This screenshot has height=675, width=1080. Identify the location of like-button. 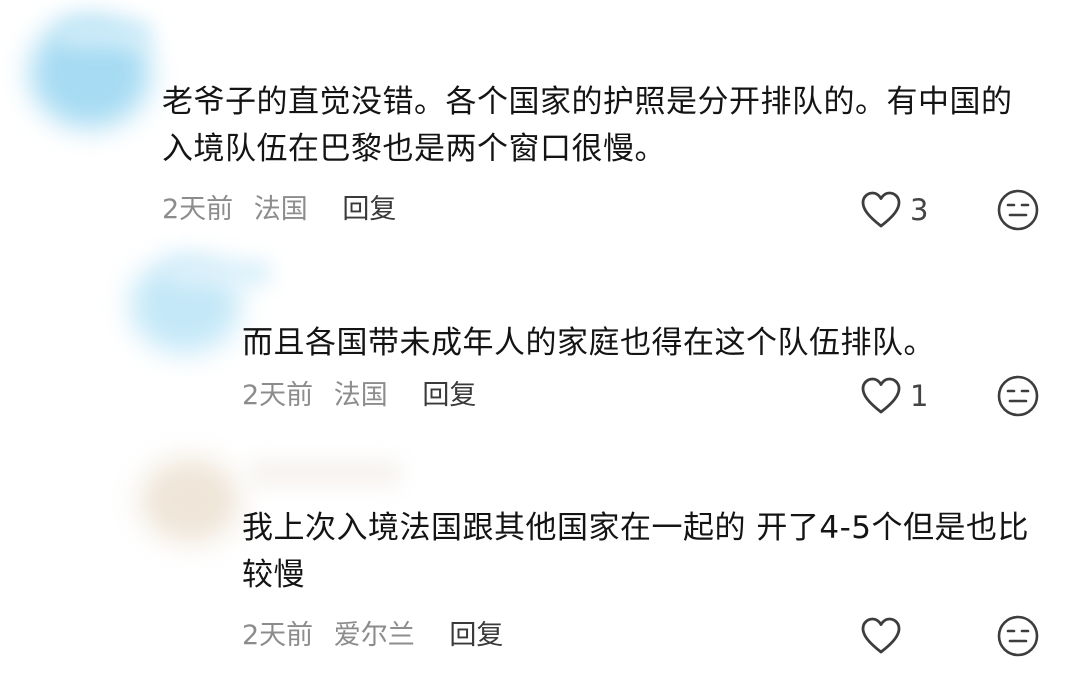
(885, 636).